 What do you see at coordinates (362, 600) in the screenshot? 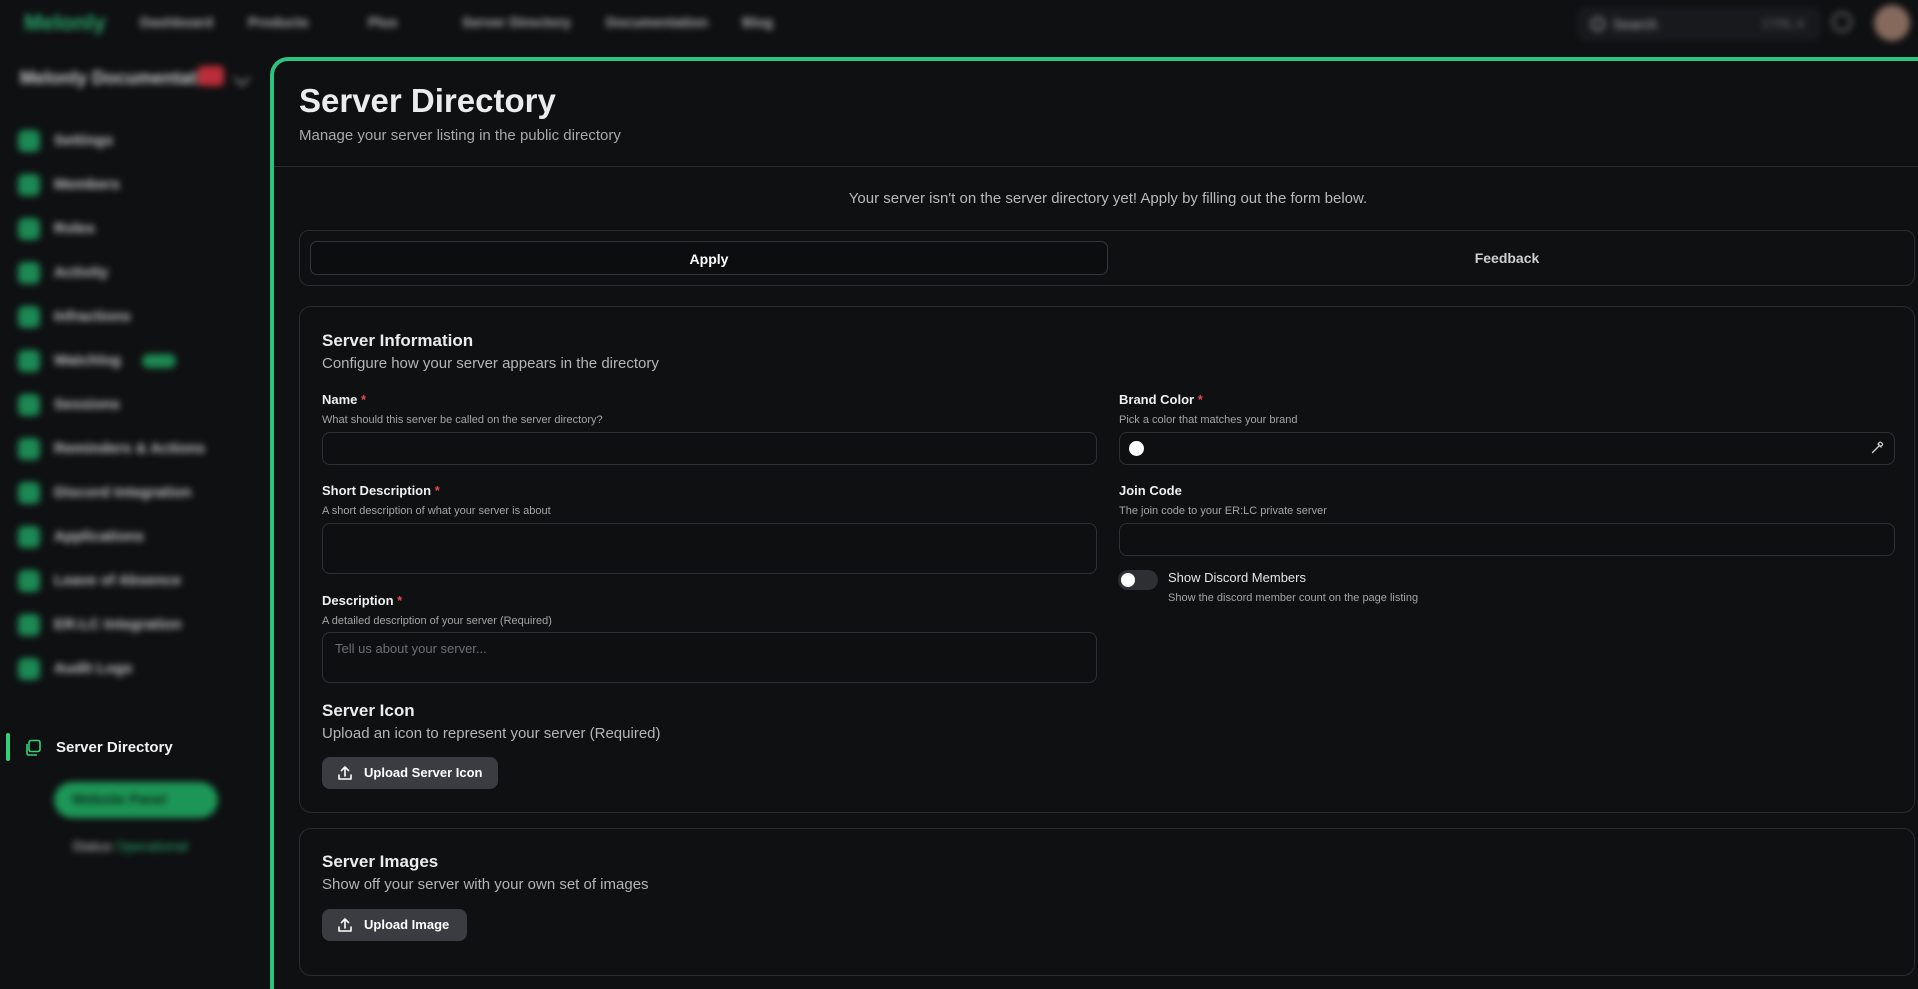
I see `description-label: Description *` at bounding box center [362, 600].